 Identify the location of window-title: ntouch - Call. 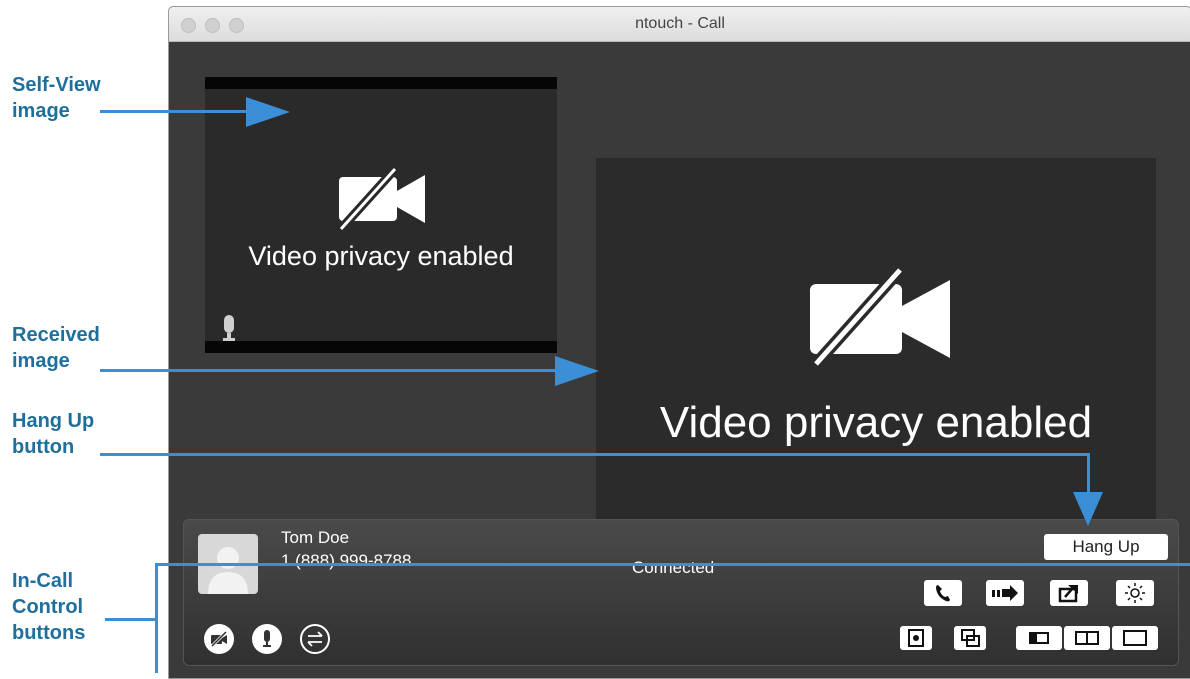
(680, 23).